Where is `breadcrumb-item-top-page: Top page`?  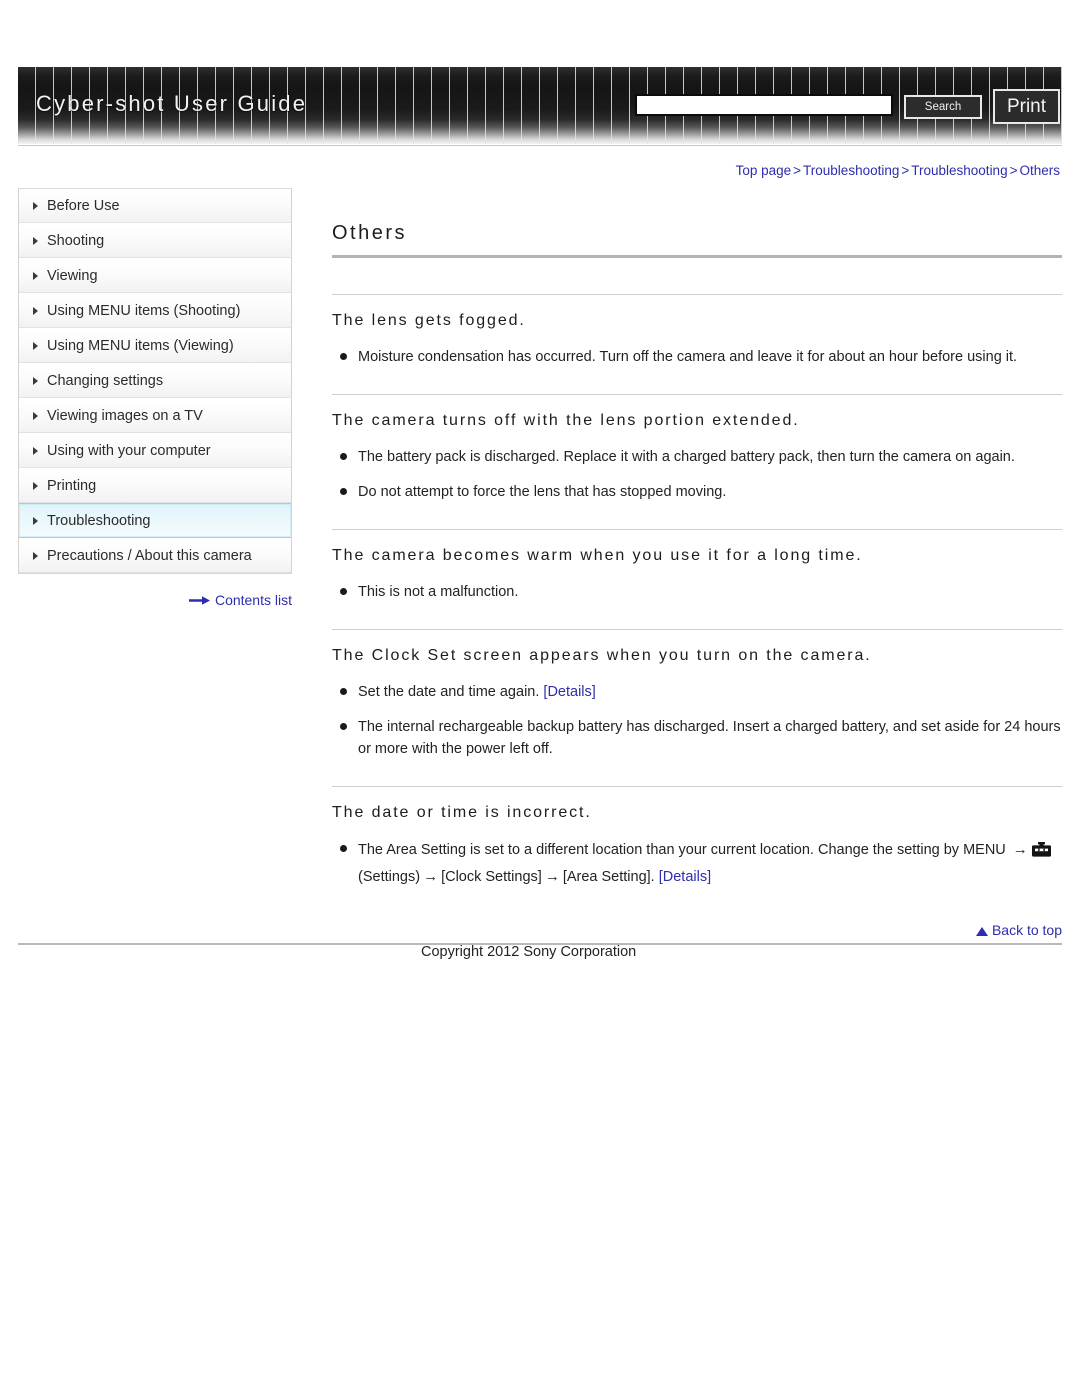
breadcrumb-item-top-page: Top page is located at coordinates (764, 170).